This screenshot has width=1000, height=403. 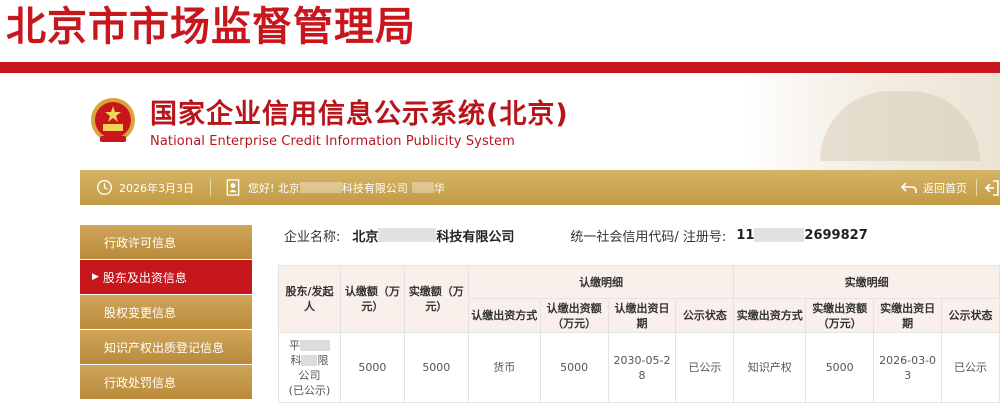 I want to click on user-badge-icon, so click(x=233, y=187).